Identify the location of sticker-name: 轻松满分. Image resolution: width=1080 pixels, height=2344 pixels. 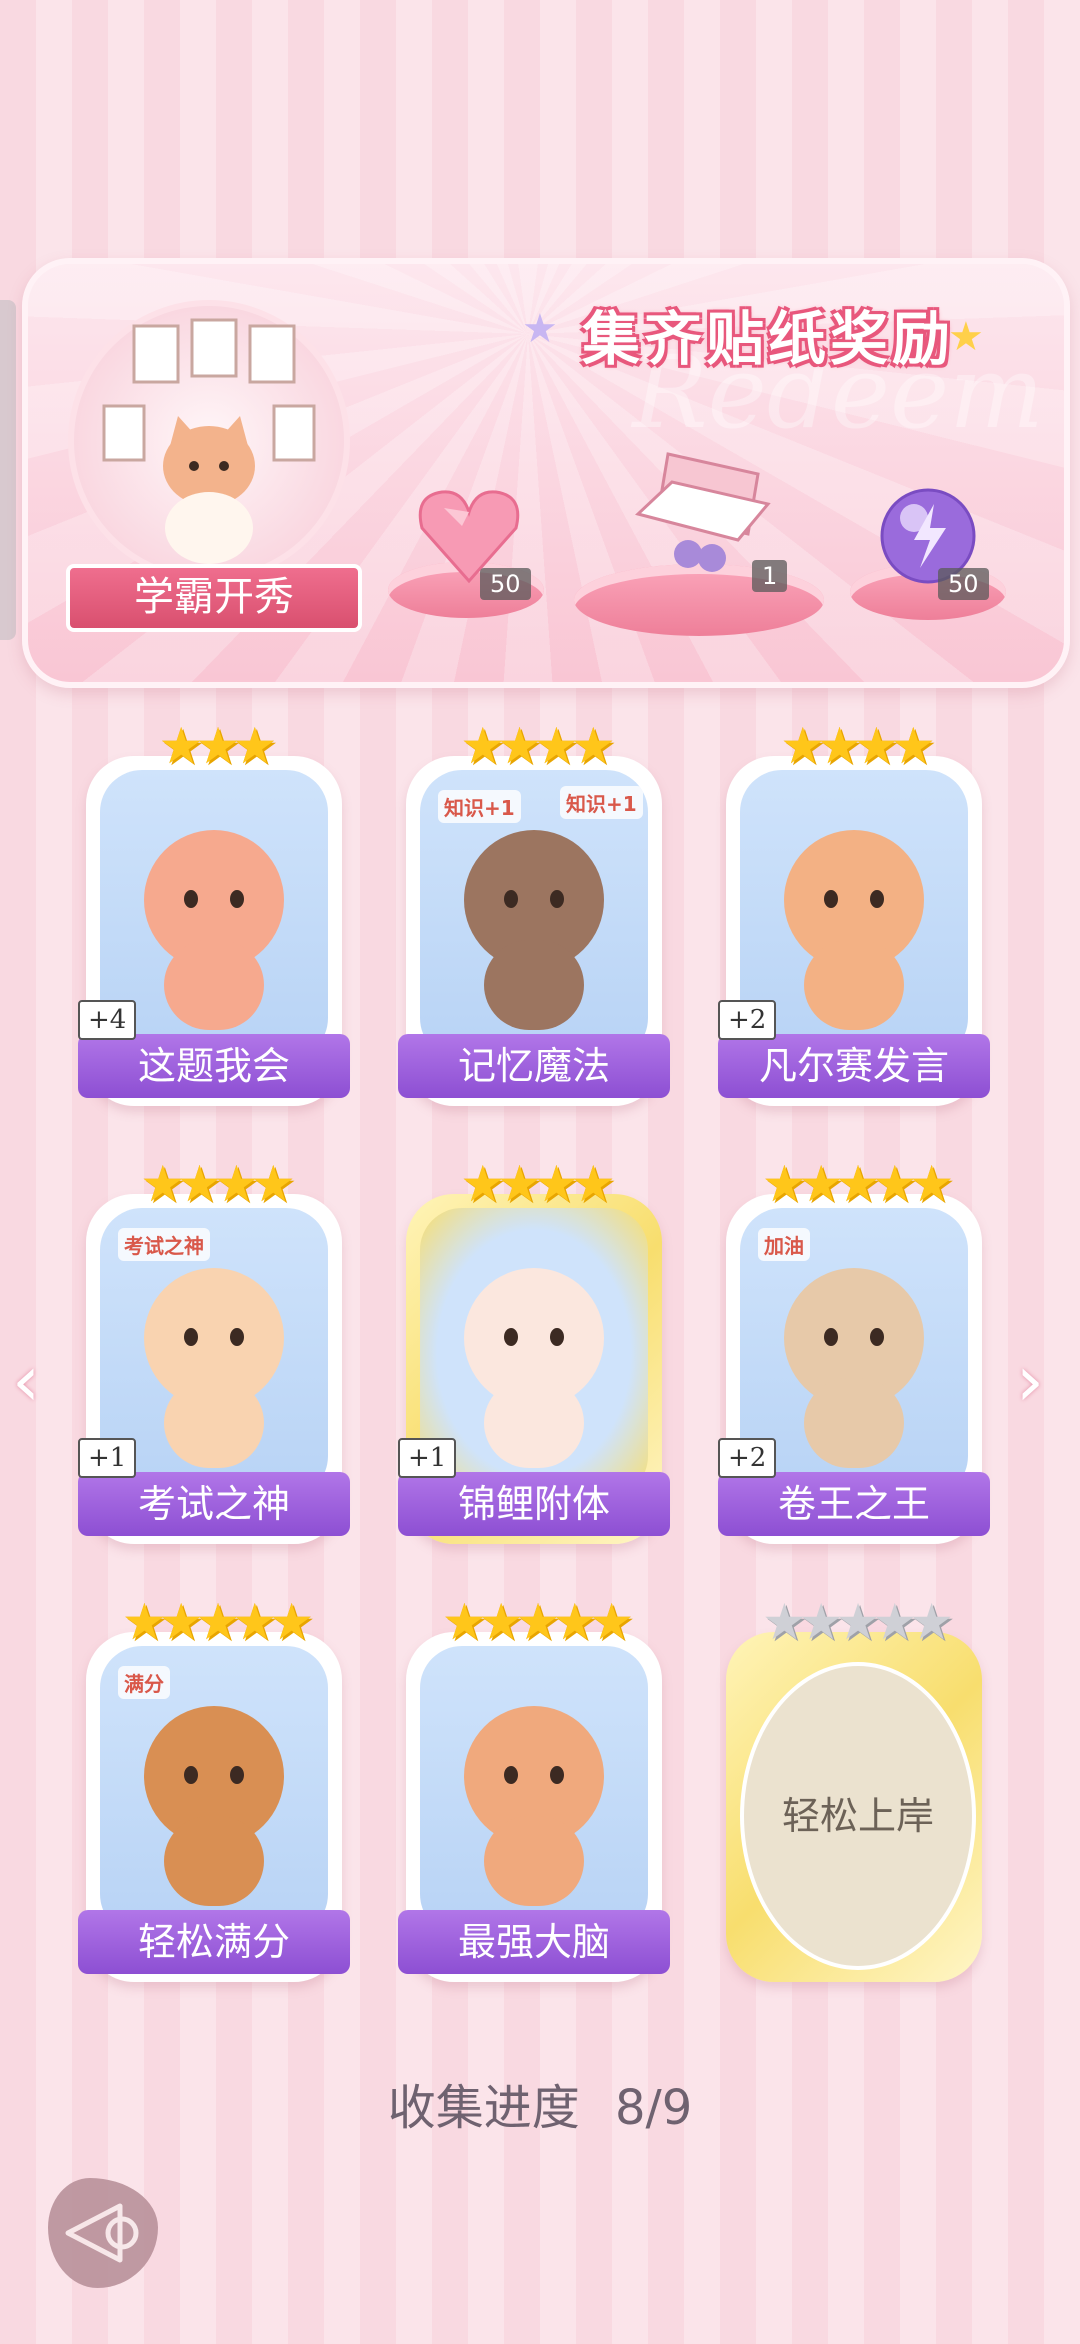
(214, 1942).